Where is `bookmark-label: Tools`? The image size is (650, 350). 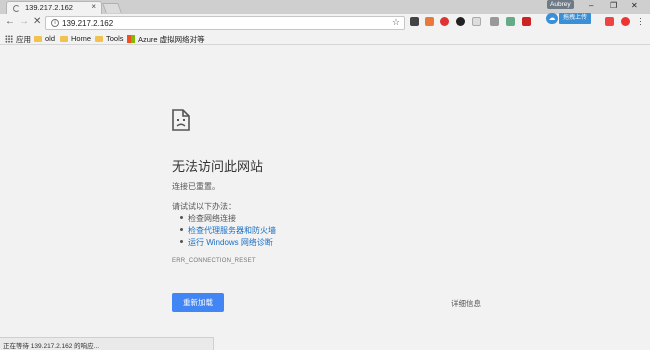
bookmark-label: Tools is located at coordinates (115, 38).